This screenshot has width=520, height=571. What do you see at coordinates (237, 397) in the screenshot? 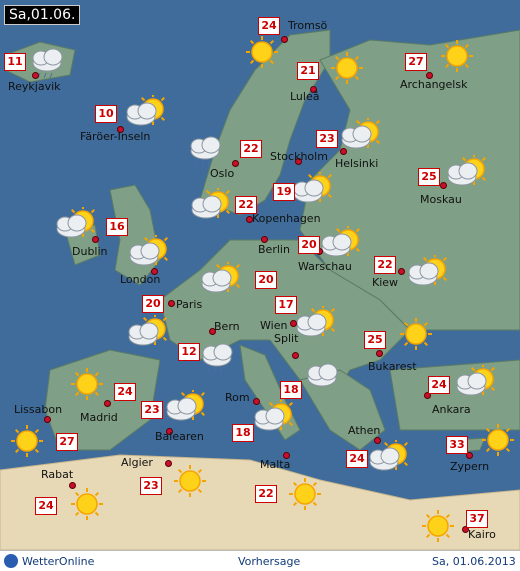
I see `city-label-rom: Rom` at bounding box center [237, 397].